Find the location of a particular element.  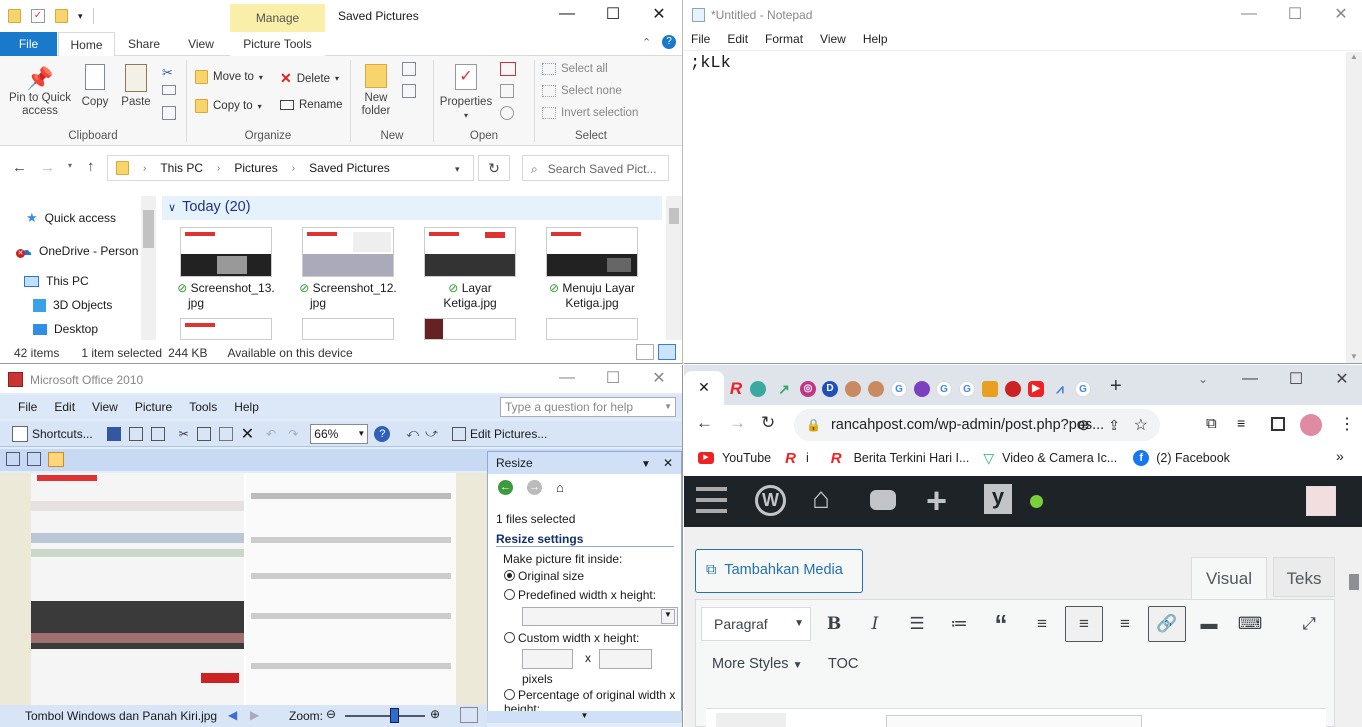

scroll-down-icon: ▼ is located at coordinates (1354, 356).